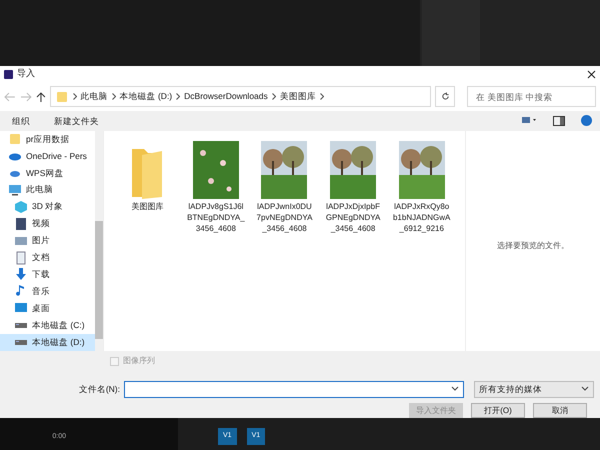 Image resolution: width=600 pixels, height=450 pixels. I want to click on preview-message: 选择要预览的文件。, so click(533, 246).